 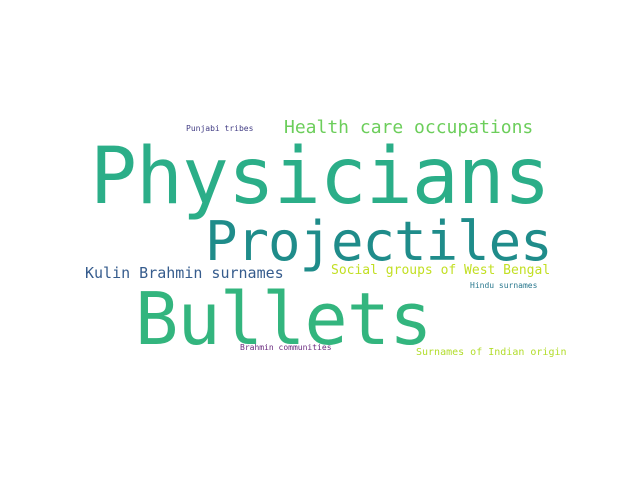 I want to click on word-health-care-occupations: Health care occupations, so click(x=409, y=127).